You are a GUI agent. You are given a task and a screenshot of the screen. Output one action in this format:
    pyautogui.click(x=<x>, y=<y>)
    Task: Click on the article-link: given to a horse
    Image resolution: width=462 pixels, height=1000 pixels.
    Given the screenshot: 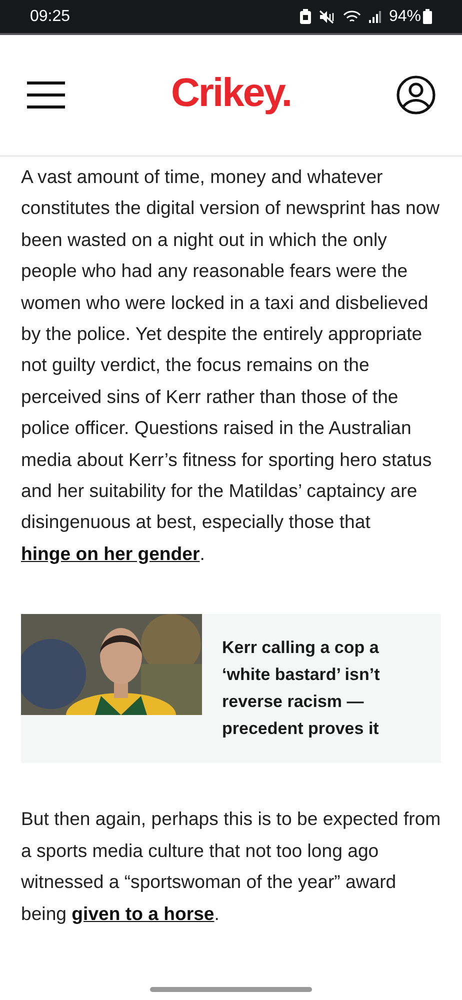 What is the action you would take?
    pyautogui.click(x=143, y=913)
    